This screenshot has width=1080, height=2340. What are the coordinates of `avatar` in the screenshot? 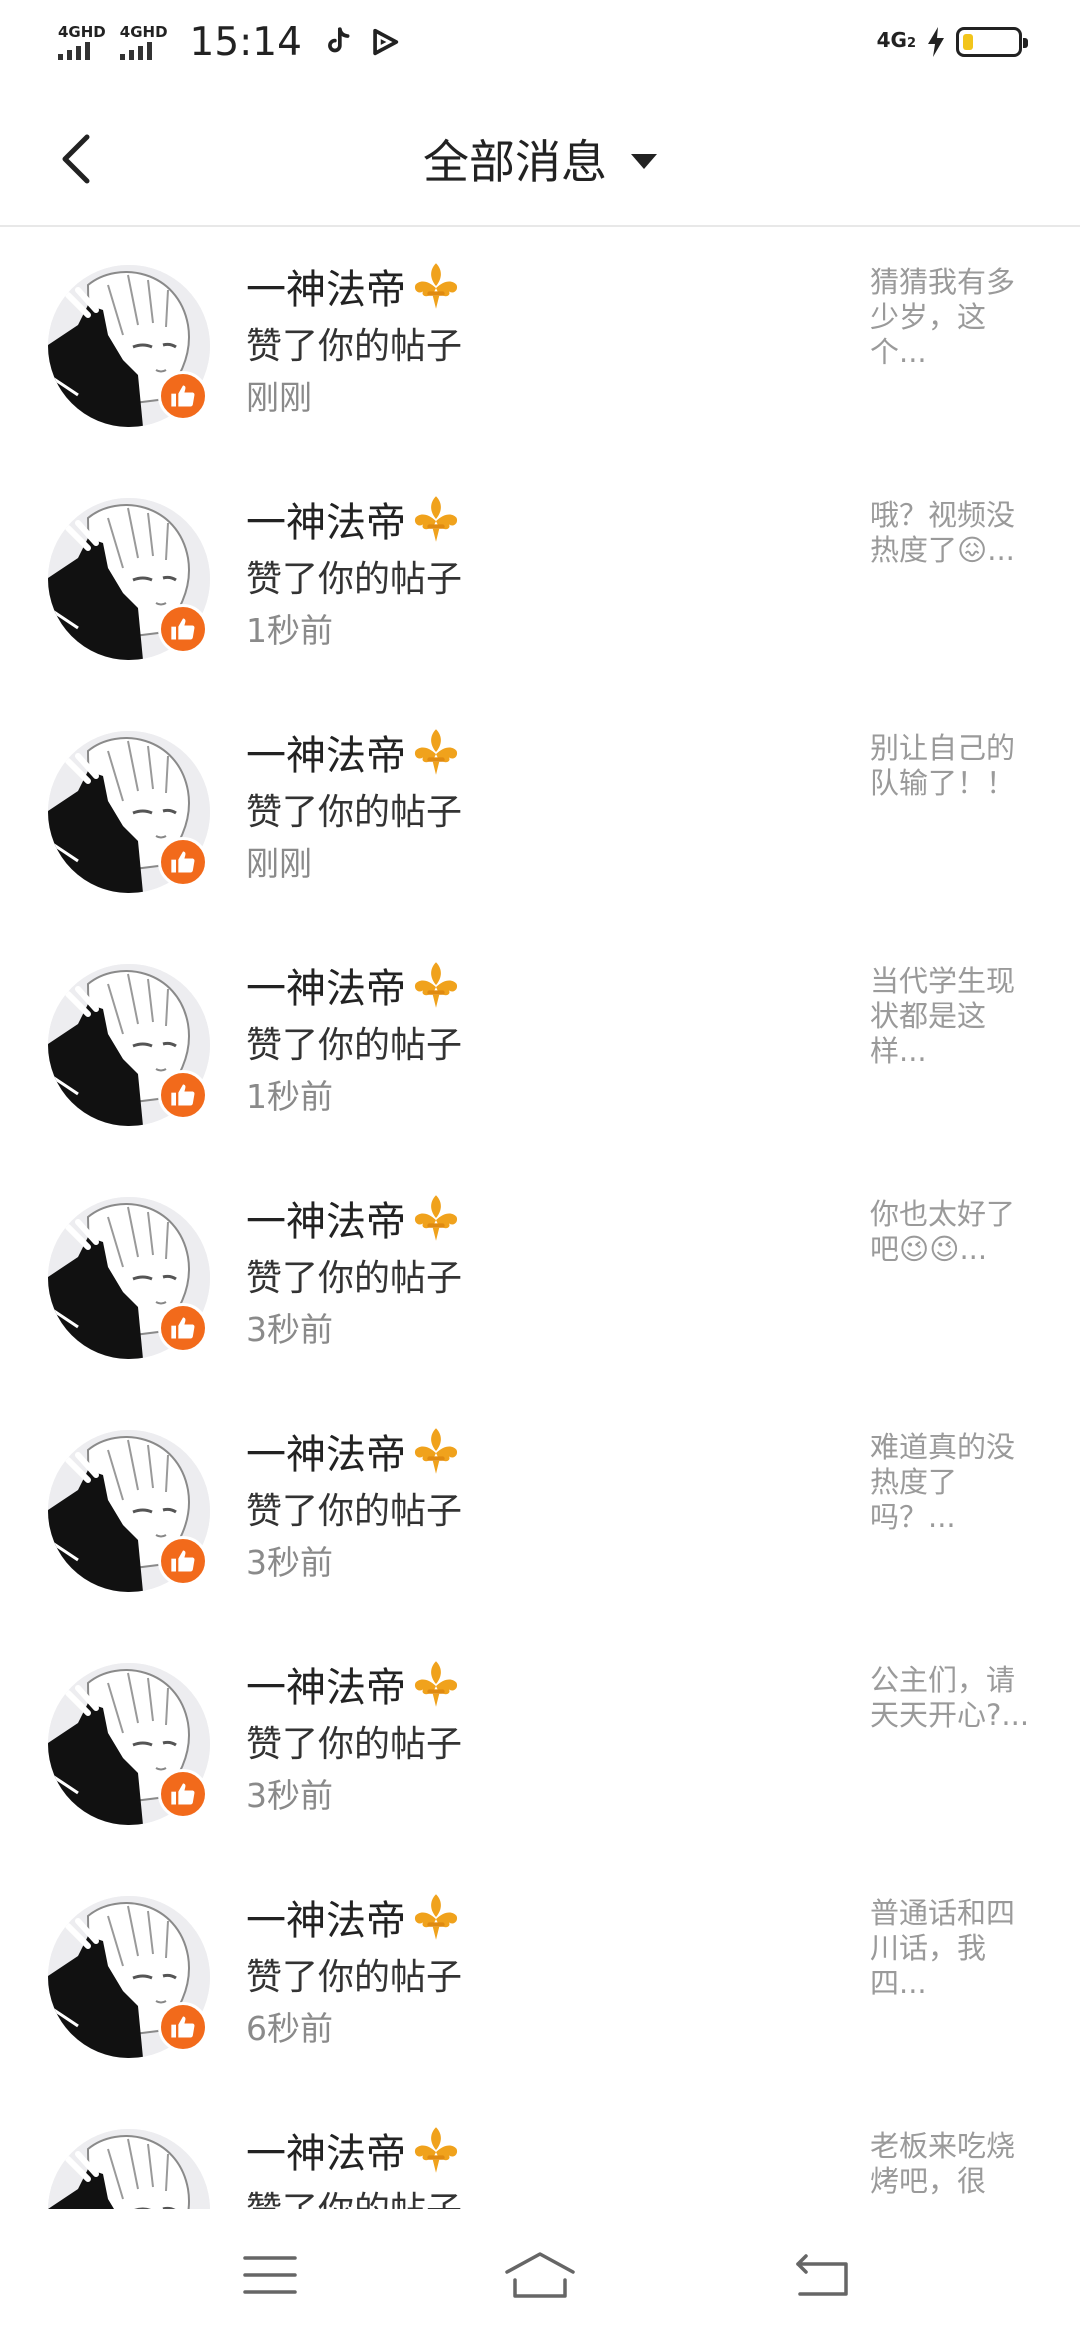 It's located at (129, 2169).